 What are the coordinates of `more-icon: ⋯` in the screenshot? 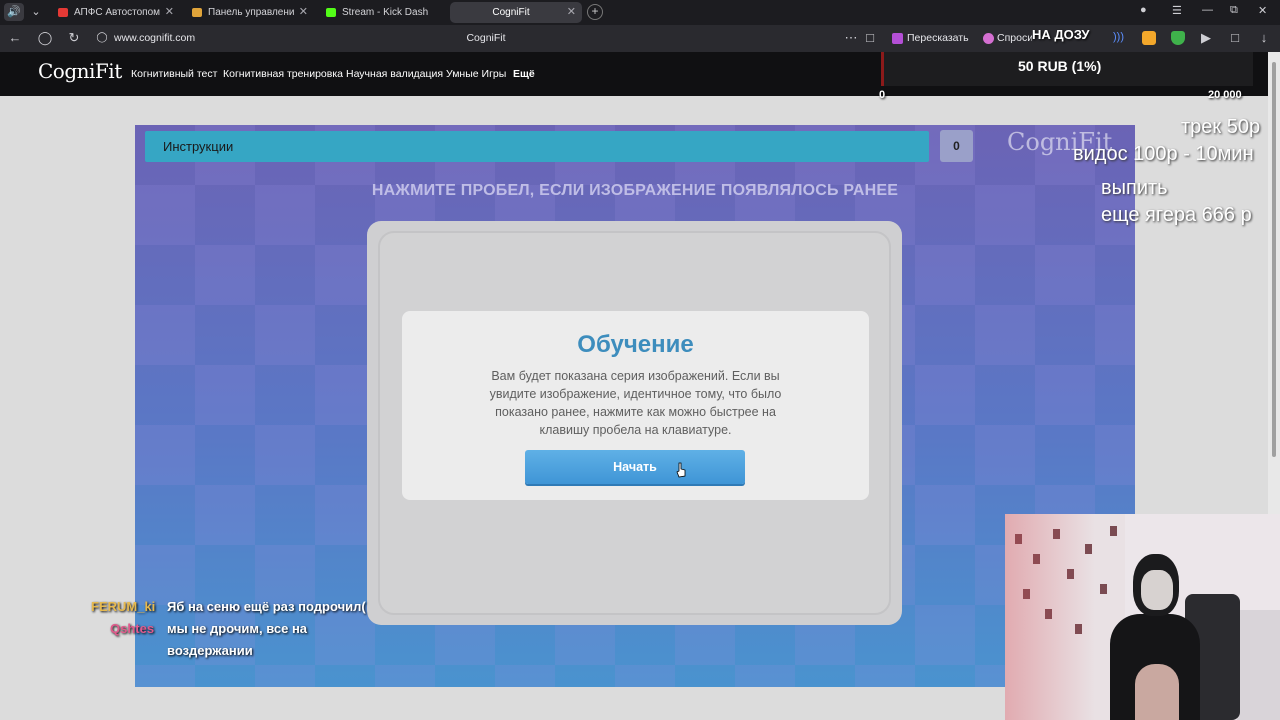 It's located at (851, 38).